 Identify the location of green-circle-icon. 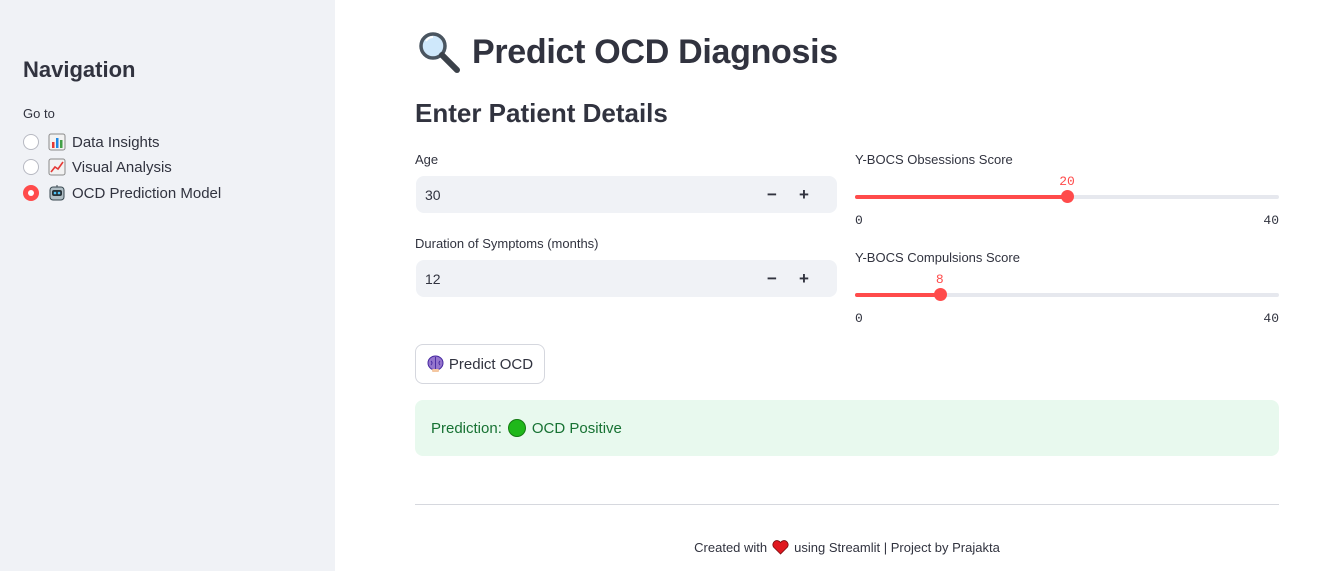
(516, 428).